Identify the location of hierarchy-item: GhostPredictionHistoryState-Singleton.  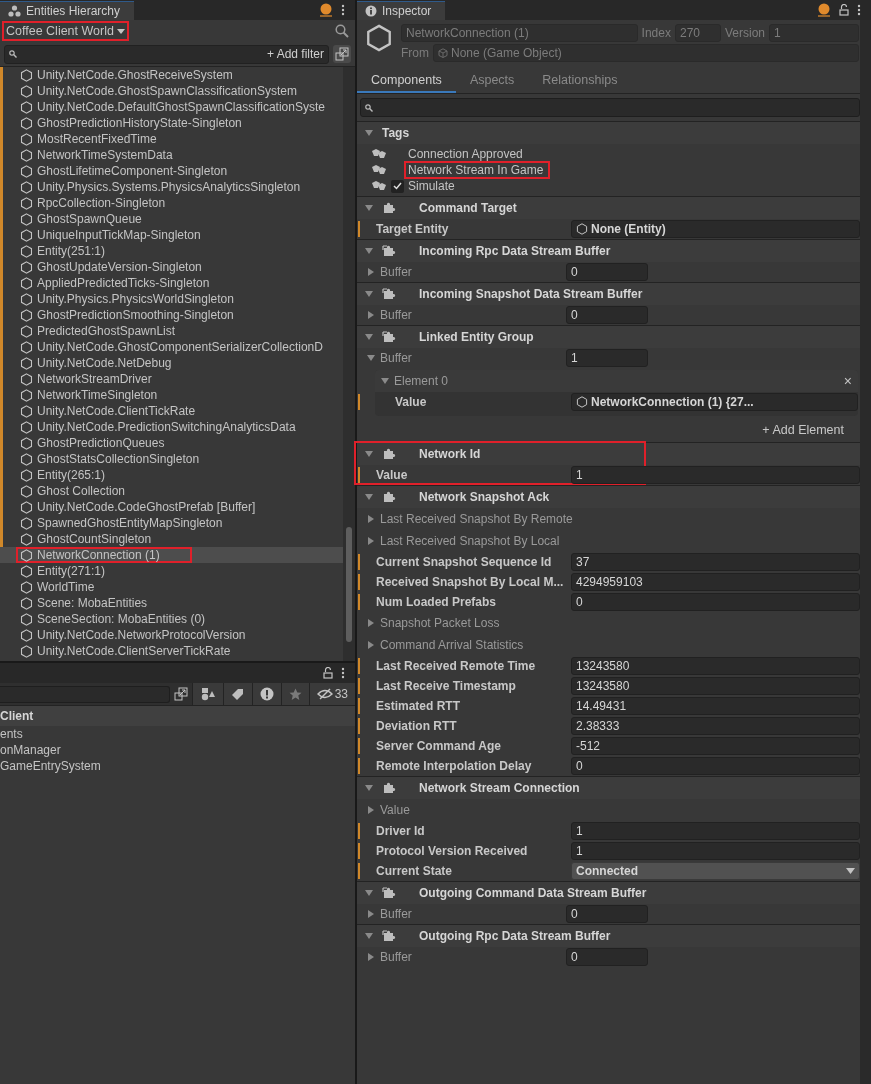
(171, 123).